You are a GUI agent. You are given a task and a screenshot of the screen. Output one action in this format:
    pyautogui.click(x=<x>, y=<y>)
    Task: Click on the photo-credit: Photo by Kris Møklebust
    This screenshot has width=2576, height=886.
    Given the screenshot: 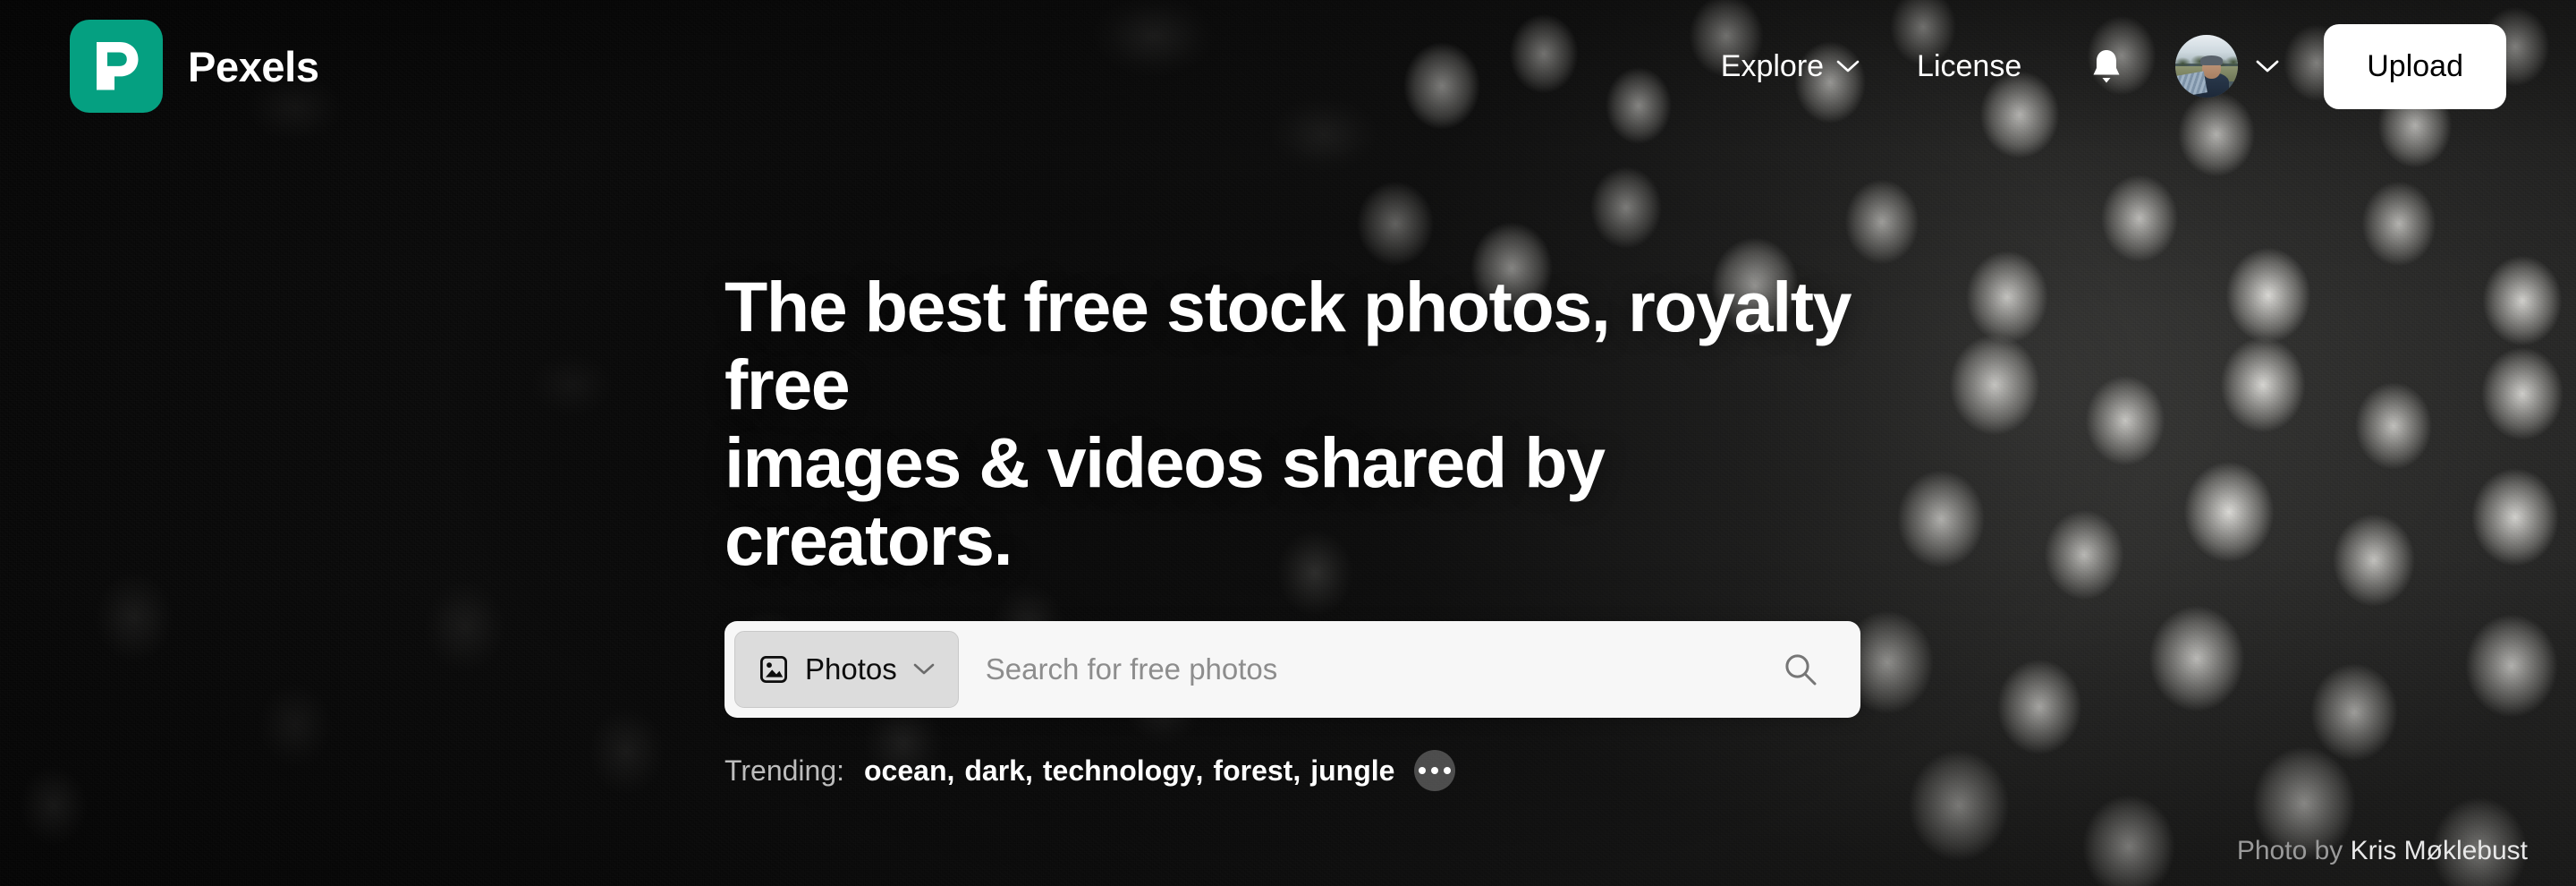 What is the action you would take?
    pyautogui.click(x=2382, y=851)
    